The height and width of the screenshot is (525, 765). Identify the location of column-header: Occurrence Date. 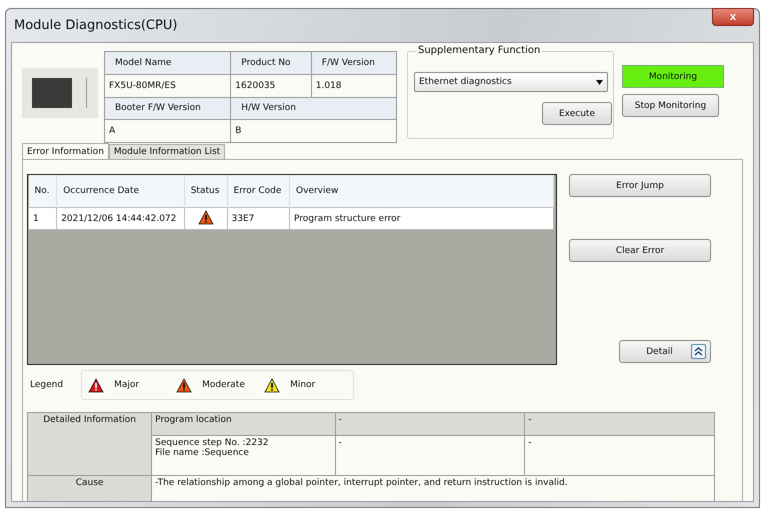
(120, 191).